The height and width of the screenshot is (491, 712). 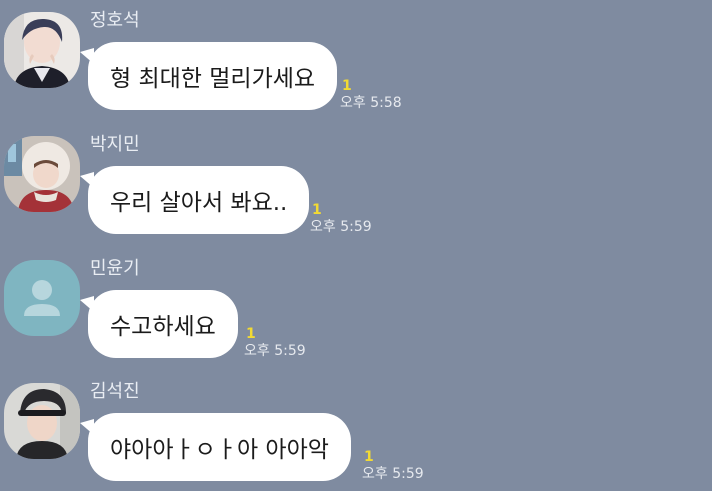 I want to click on message-meta: 1 오후 5:58, so click(x=371, y=95).